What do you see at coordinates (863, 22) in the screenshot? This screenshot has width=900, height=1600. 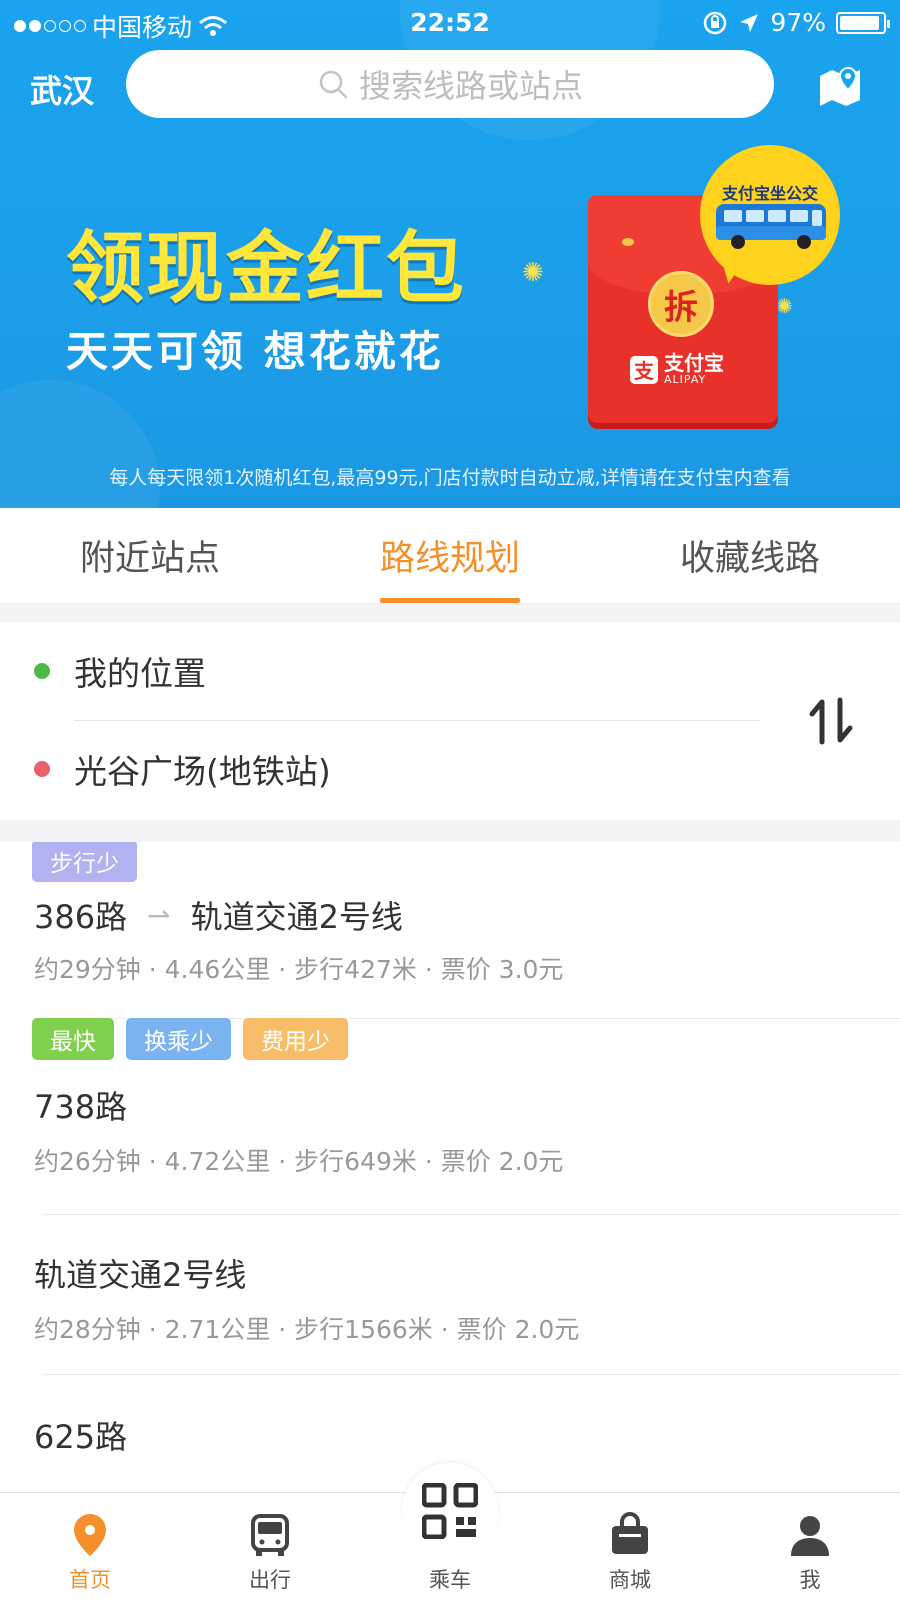 I see `battery-icon` at bounding box center [863, 22].